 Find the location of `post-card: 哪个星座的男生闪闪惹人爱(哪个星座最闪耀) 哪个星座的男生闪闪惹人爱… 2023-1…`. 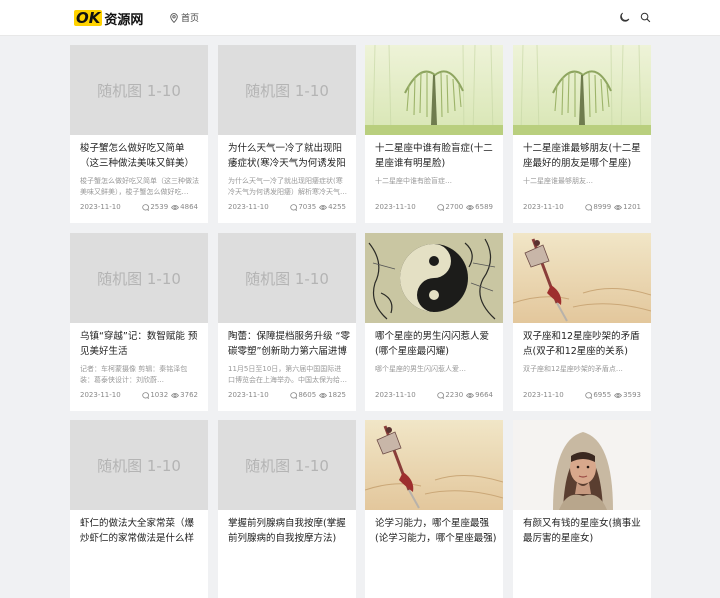

post-card: 哪个星座的男生闪闪惹人爱(哪个星座最闪耀) 哪个星座的男生闪闪惹人爱… 2023-1… is located at coordinates (434, 322).